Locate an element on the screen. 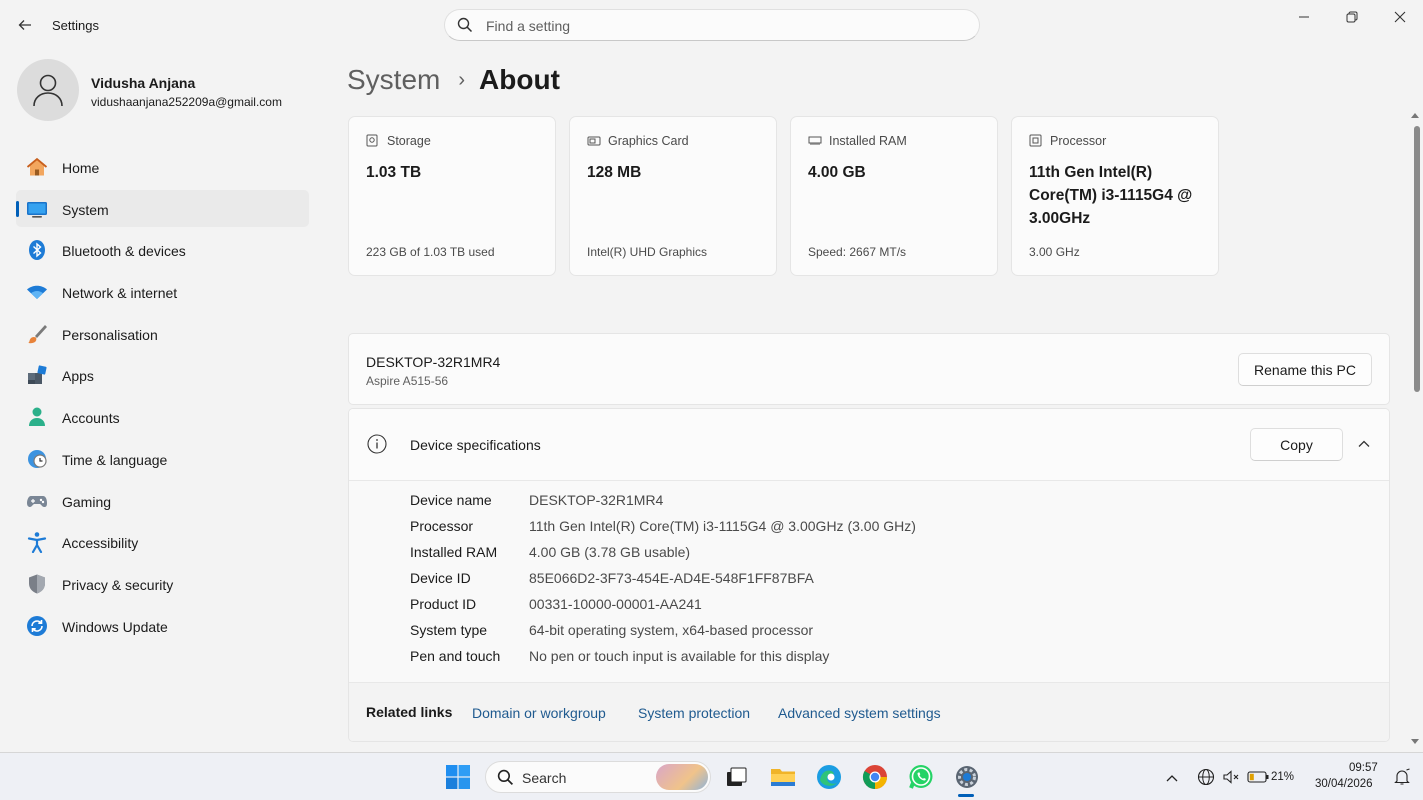 The width and height of the screenshot is (1423, 800). sidebar-item-label: Apps is located at coordinates (78, 376).